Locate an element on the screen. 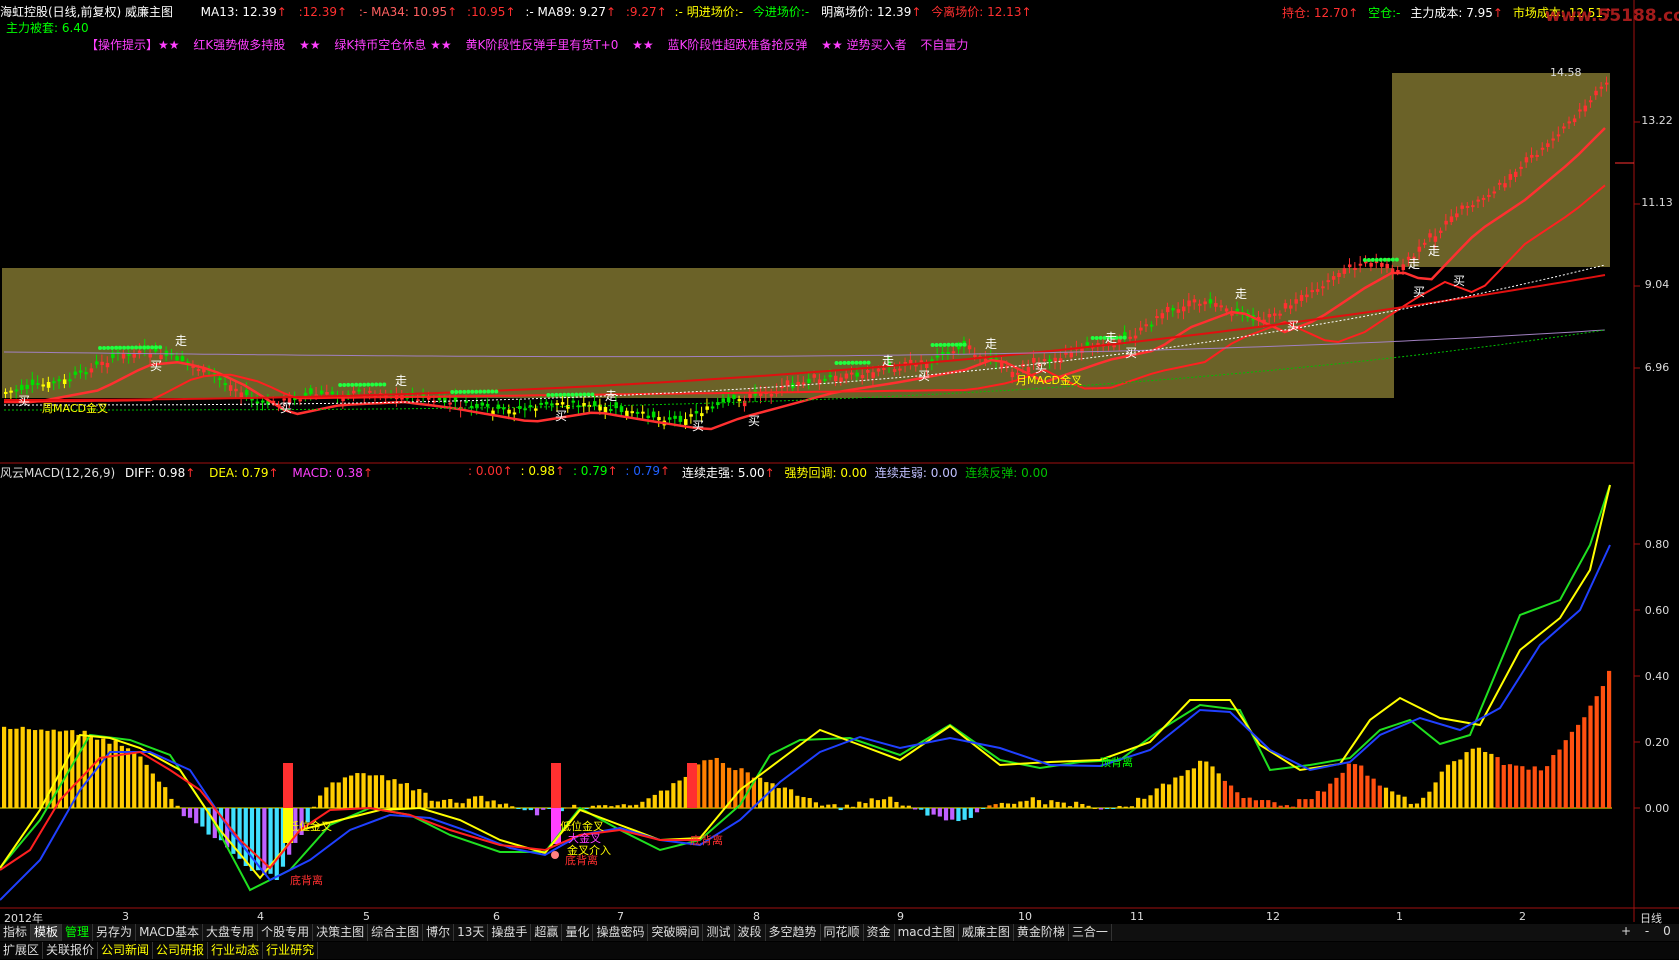 This screenshot has width=1679, height=960. info-tab-2: 公司新闻 is located at coordinates (126, 950).